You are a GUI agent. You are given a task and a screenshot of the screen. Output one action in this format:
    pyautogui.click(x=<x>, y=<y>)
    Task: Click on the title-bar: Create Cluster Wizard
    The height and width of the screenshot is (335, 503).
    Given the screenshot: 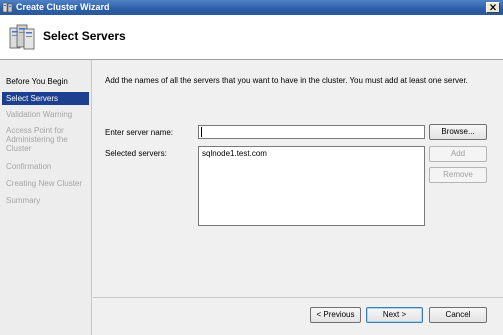 What is the action you would take?
    pyautogui.click(x=251, y=7)
    